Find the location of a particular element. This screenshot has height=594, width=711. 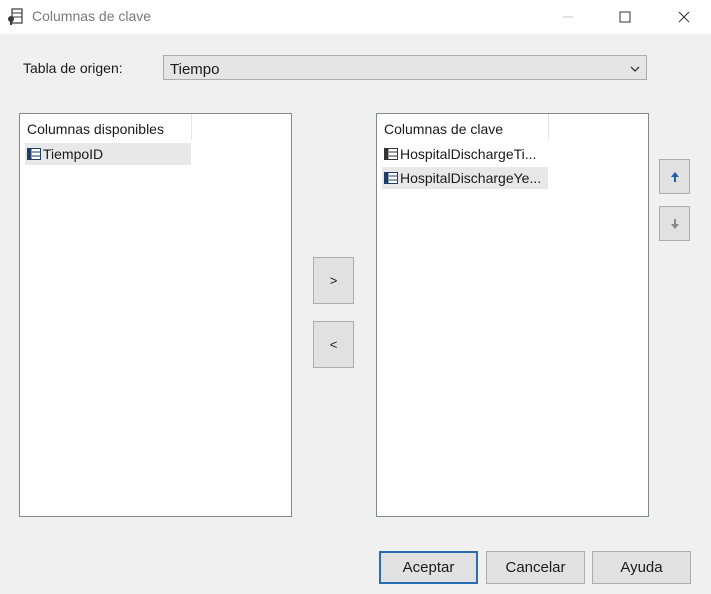

minimize-button is located at coordinates (568, 17).